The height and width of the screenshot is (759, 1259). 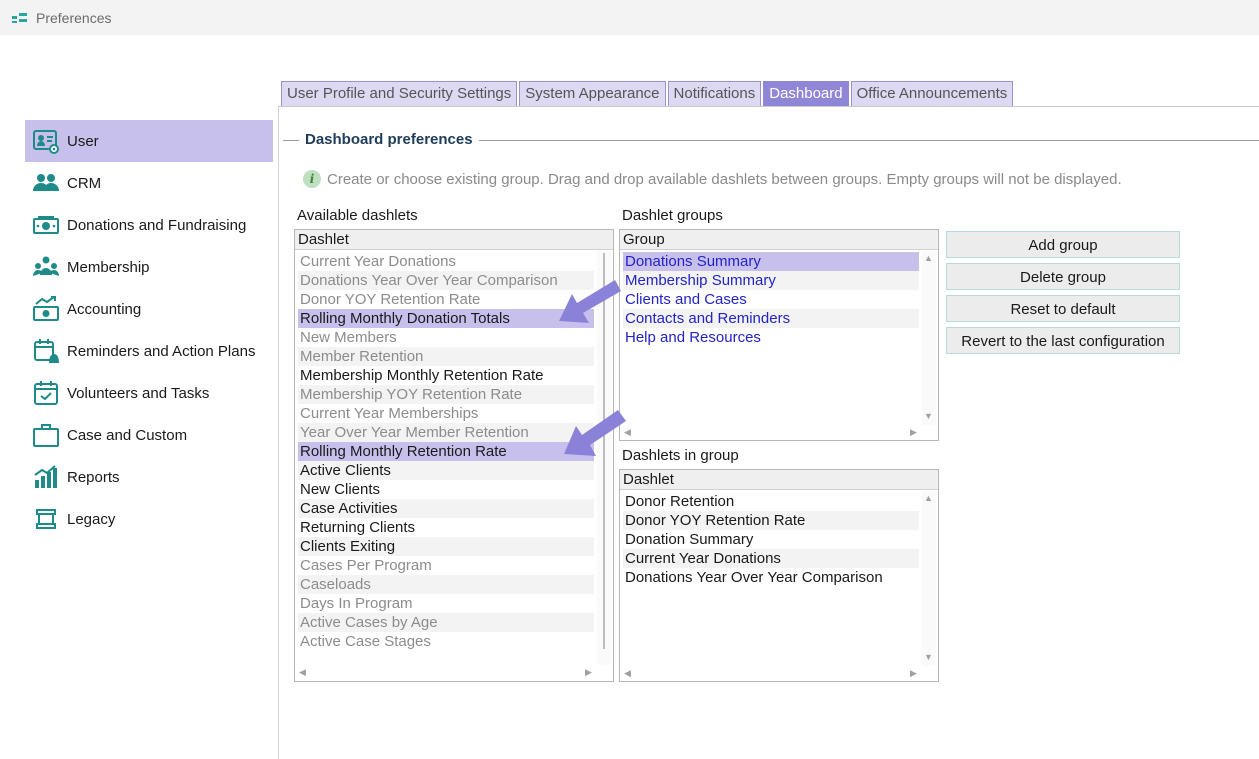 What do you see at coordinates (592, 93) in the screenshot?
I see `tab-system-appearance: System Appearance` at bounding box center [592, 93].